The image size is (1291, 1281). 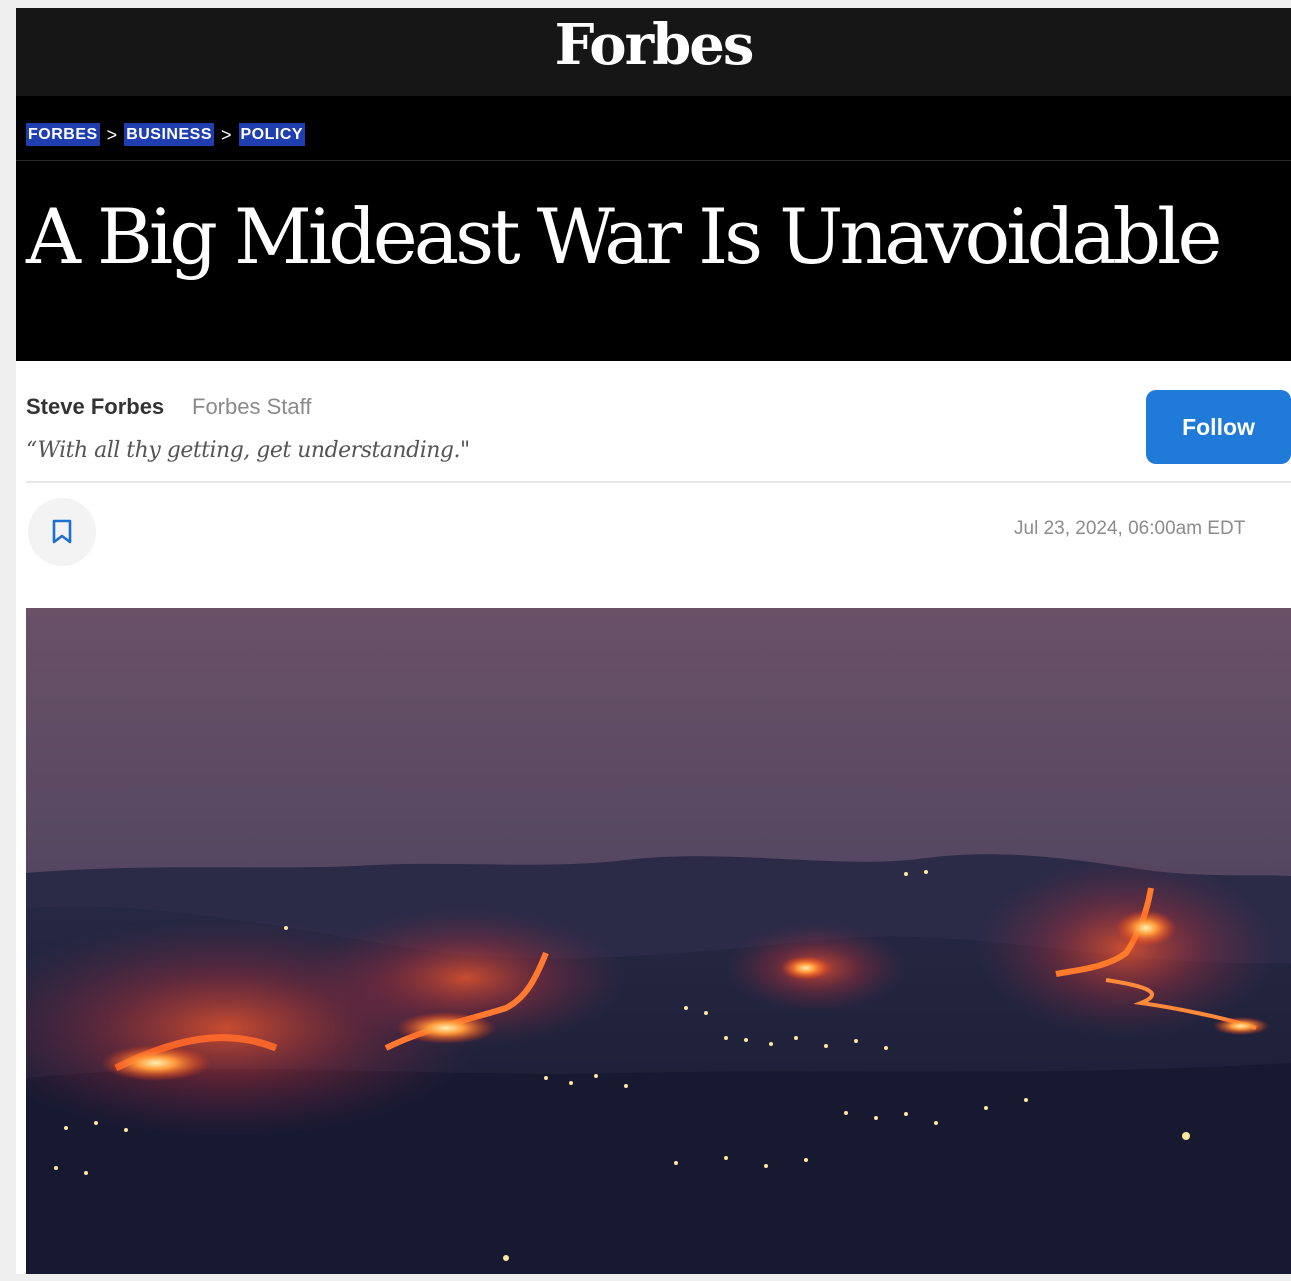 What do you see at coordinates (63, 134) in the screenshot?
I see `breadcrumb-forbes-link: FORBES` at bounding box center [63, 134].